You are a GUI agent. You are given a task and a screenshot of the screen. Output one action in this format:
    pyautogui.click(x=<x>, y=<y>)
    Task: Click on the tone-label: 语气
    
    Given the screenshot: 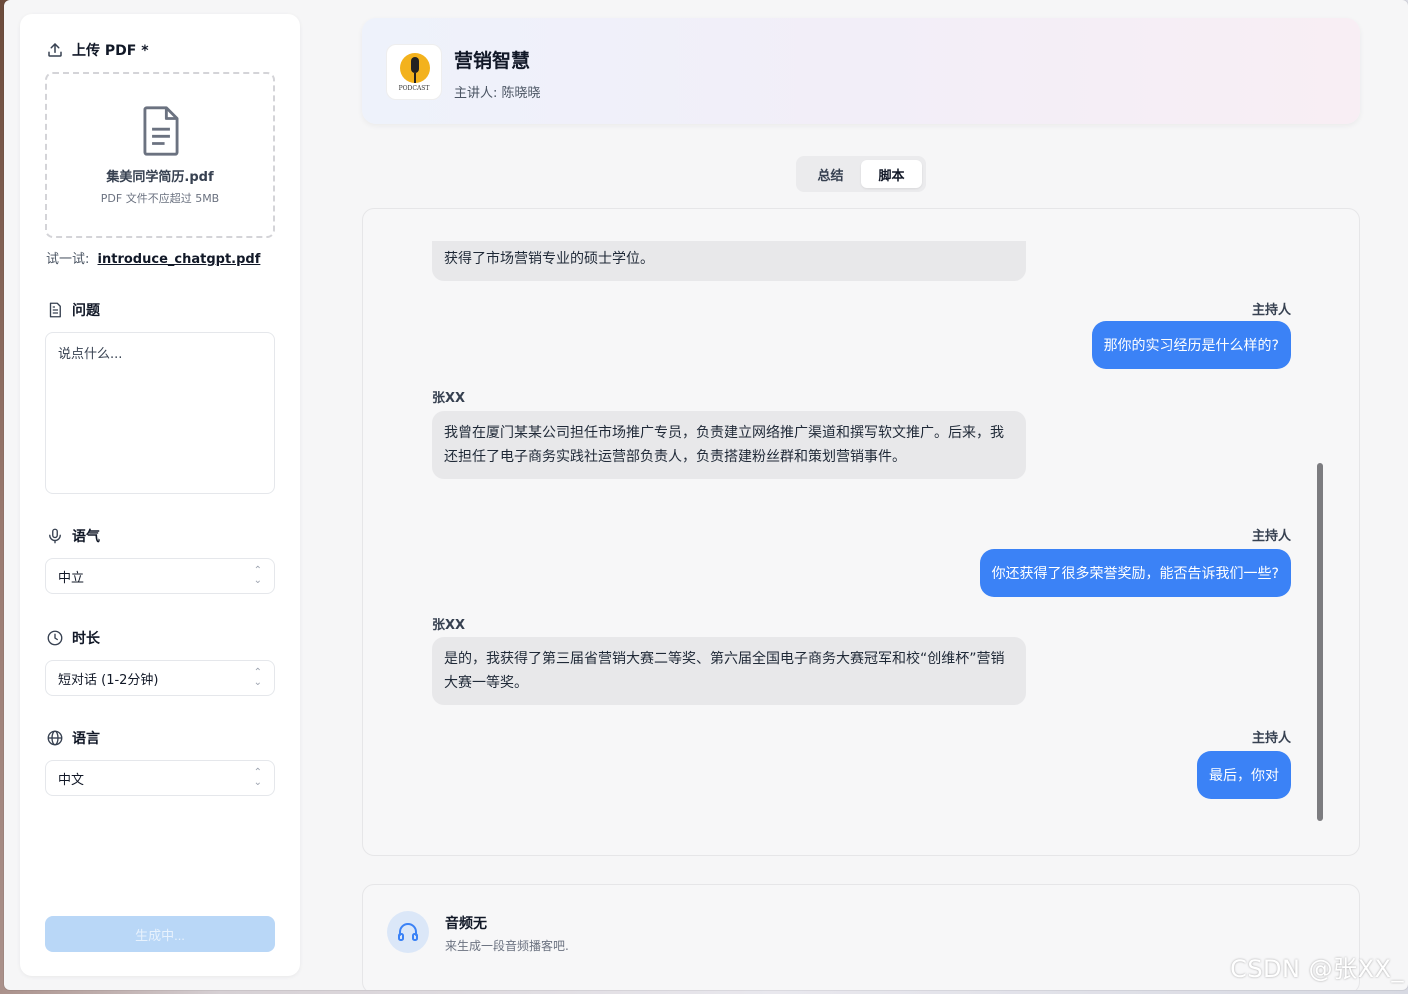 What is the action you would take?
    pyautogui.click(x=73, y=536)
    